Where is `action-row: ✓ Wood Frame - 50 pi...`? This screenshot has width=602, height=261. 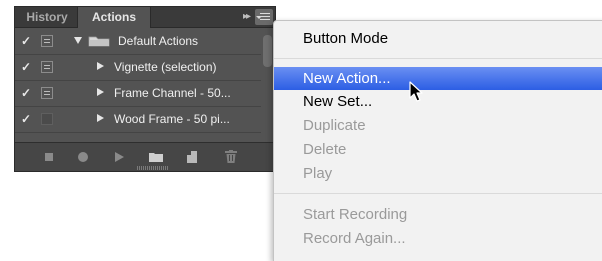
action-row: ✓ Wood Frame - 50 pi... is located at coordinates (138, 120).